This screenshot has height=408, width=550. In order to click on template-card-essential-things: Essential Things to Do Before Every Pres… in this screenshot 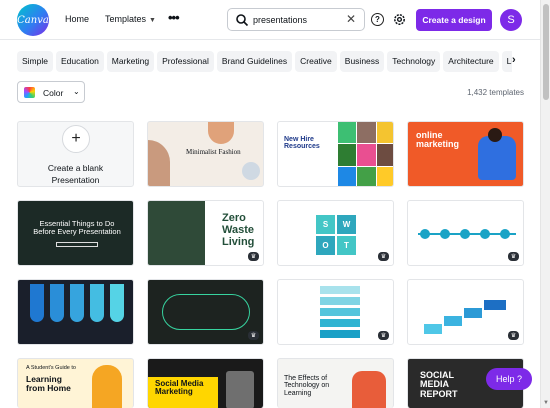, I will do `click(75, 233)`.